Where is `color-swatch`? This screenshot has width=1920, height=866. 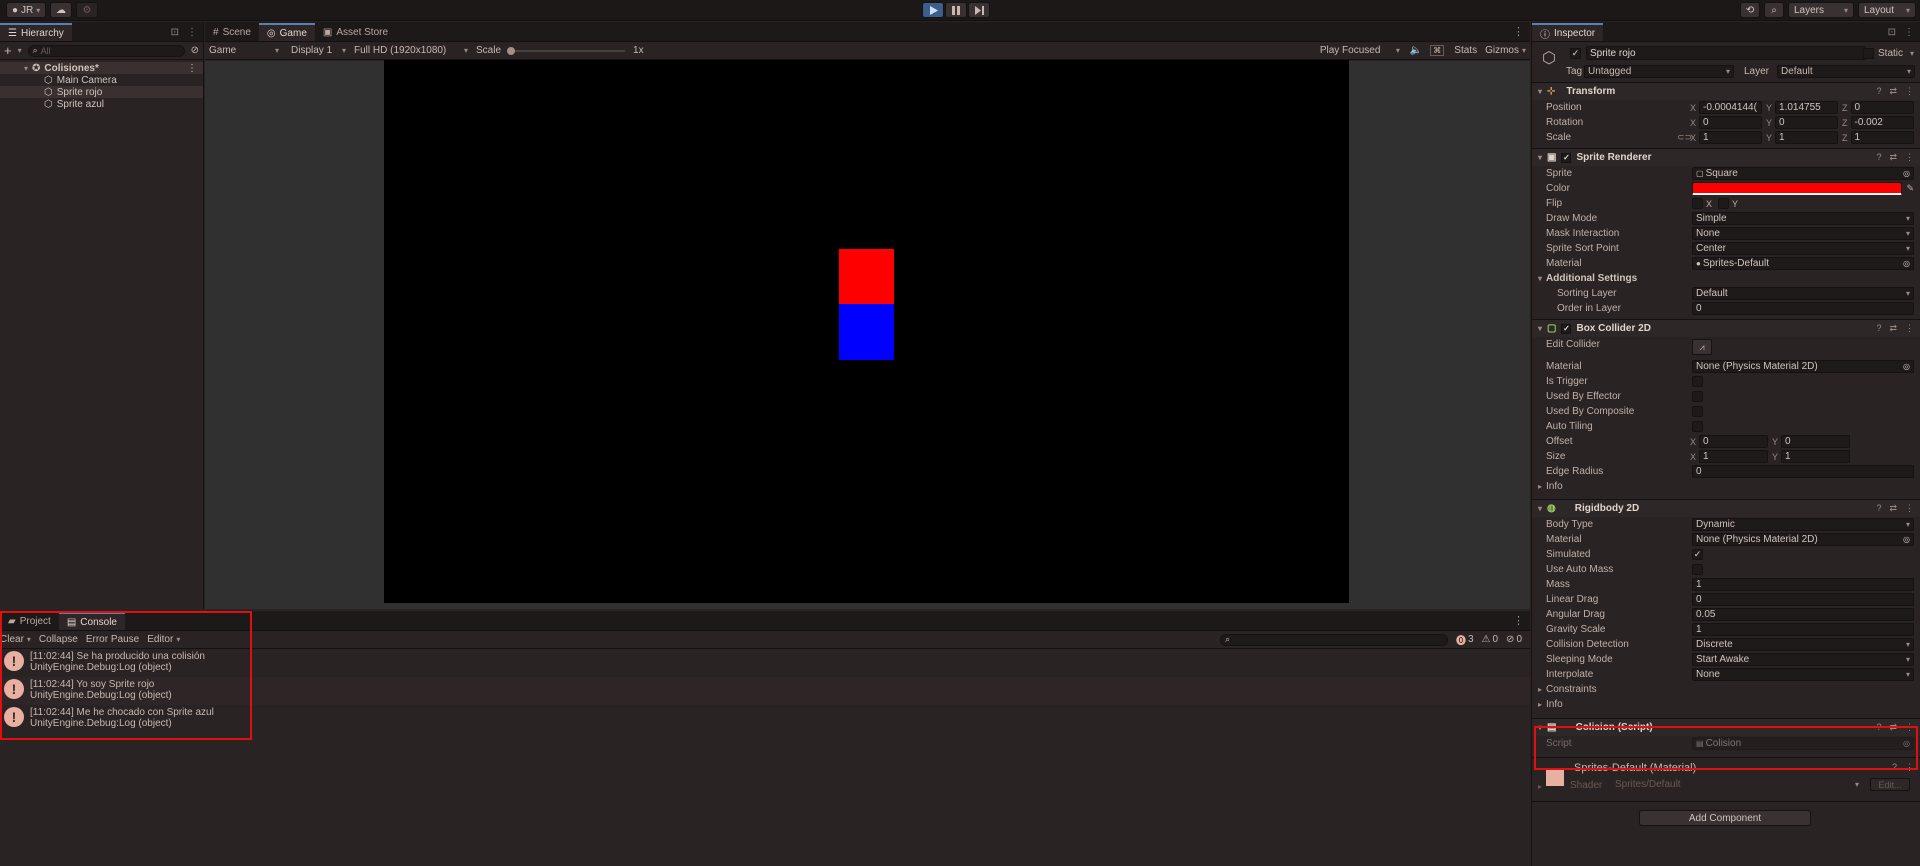 color-swatch is located at coordinates (1797, 188).